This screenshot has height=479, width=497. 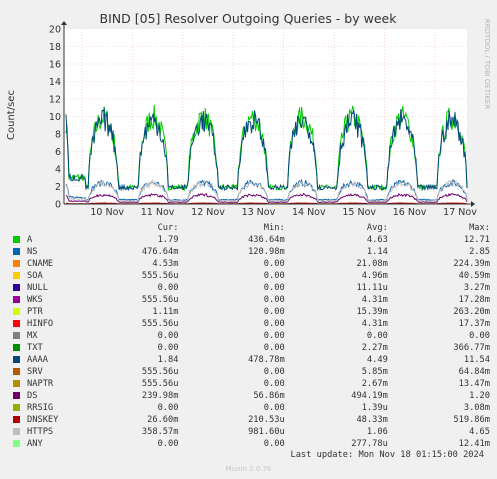 I want to click on header-max: Max:, so click(x=479, y=228).